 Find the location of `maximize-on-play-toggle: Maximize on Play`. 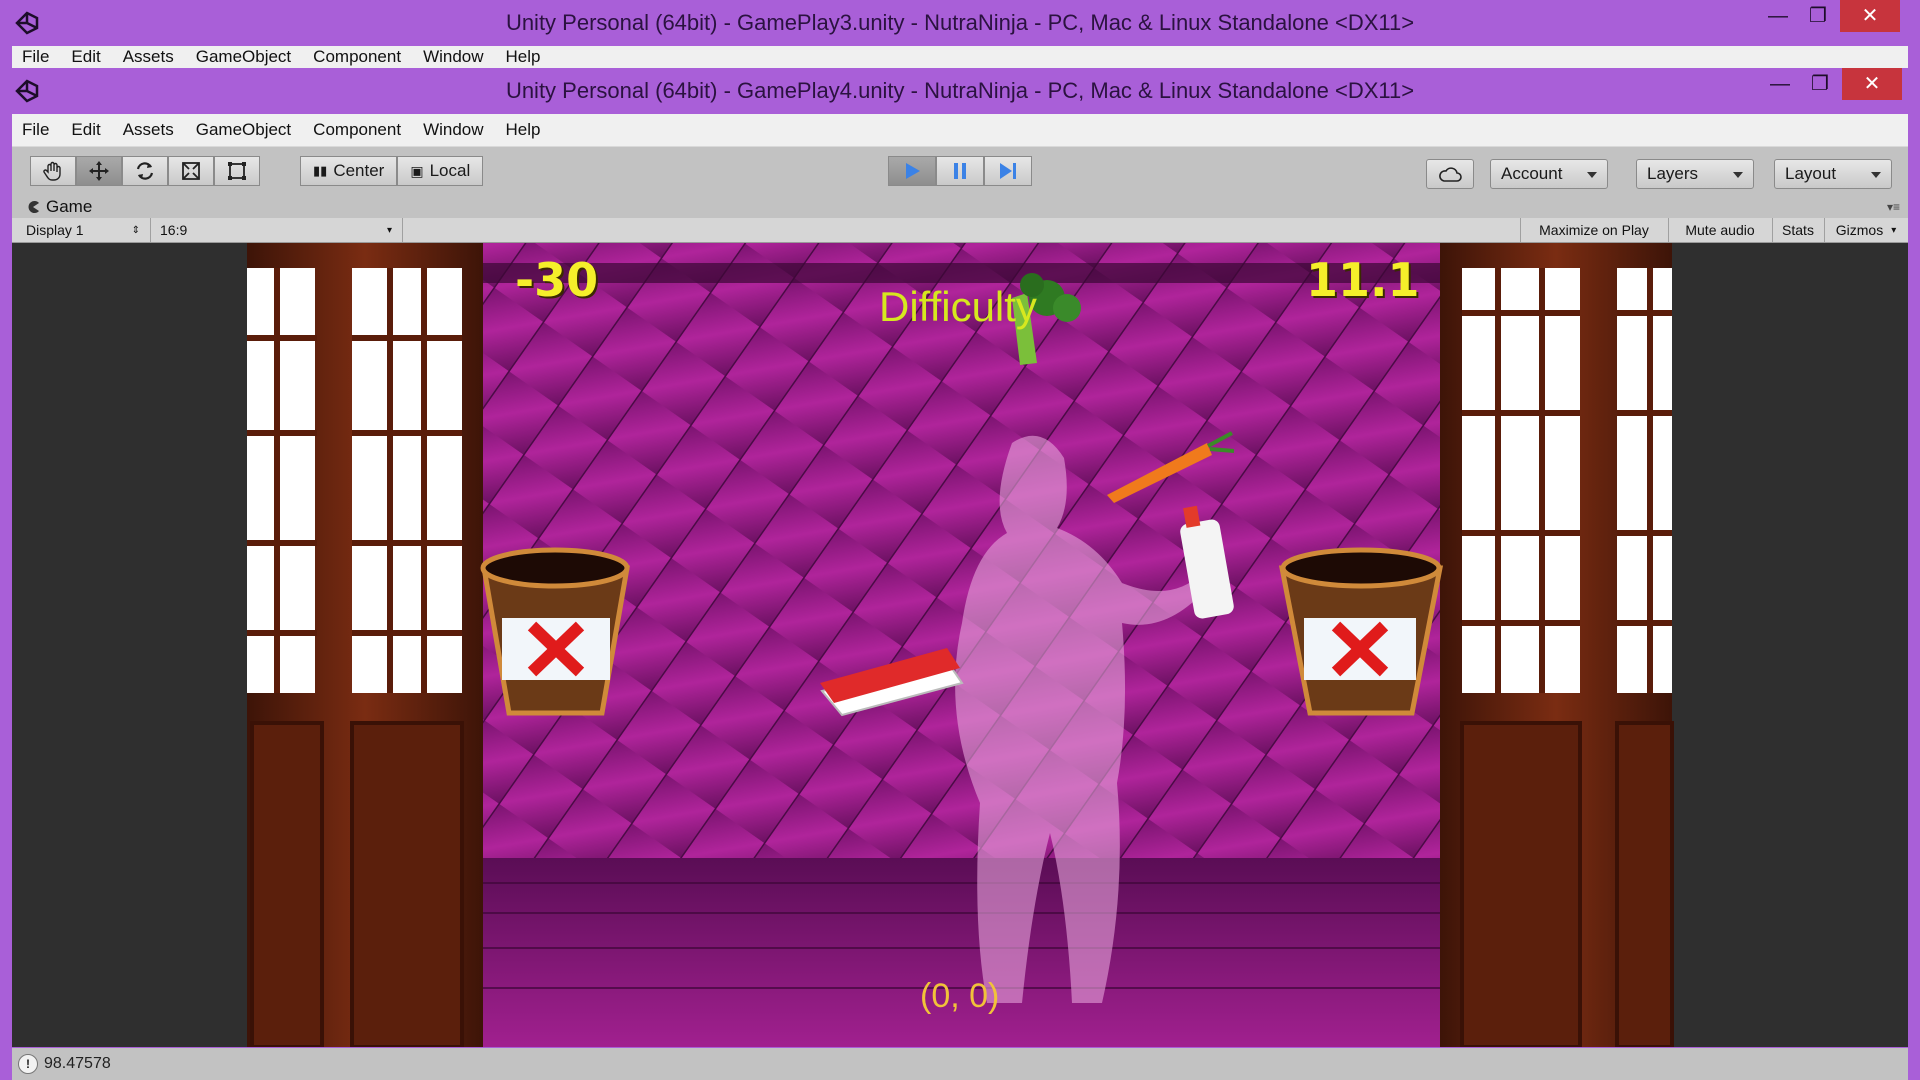

maximize-on-play-toggle: Maximize on Play is located at coordinates (1594, 230).